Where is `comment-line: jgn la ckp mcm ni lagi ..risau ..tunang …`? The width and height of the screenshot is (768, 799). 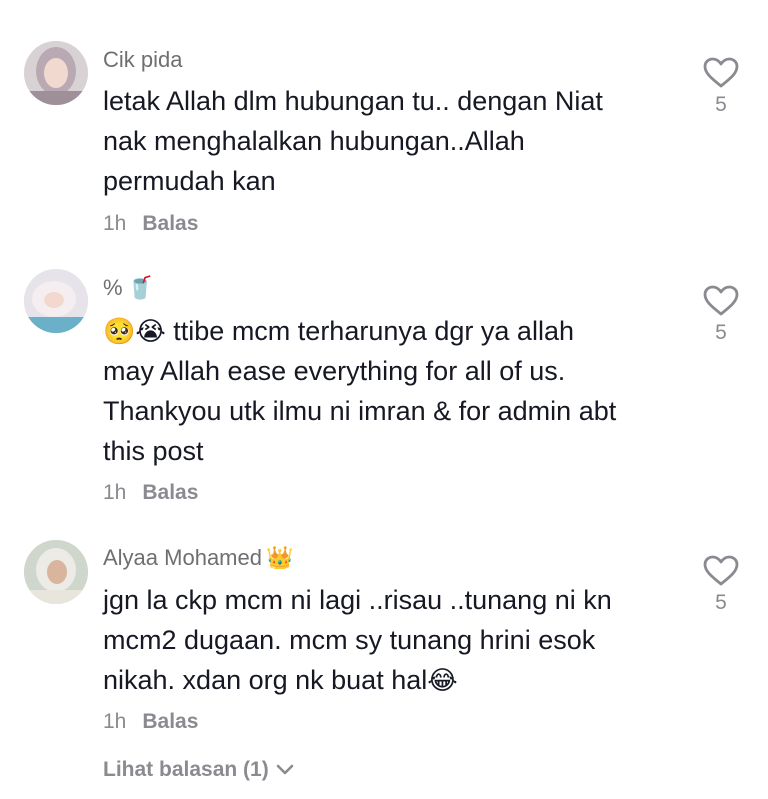 comment-line: jgn la ckp mcm ni lagi ..risau ..tunang … is located at coordinates (357, 600).